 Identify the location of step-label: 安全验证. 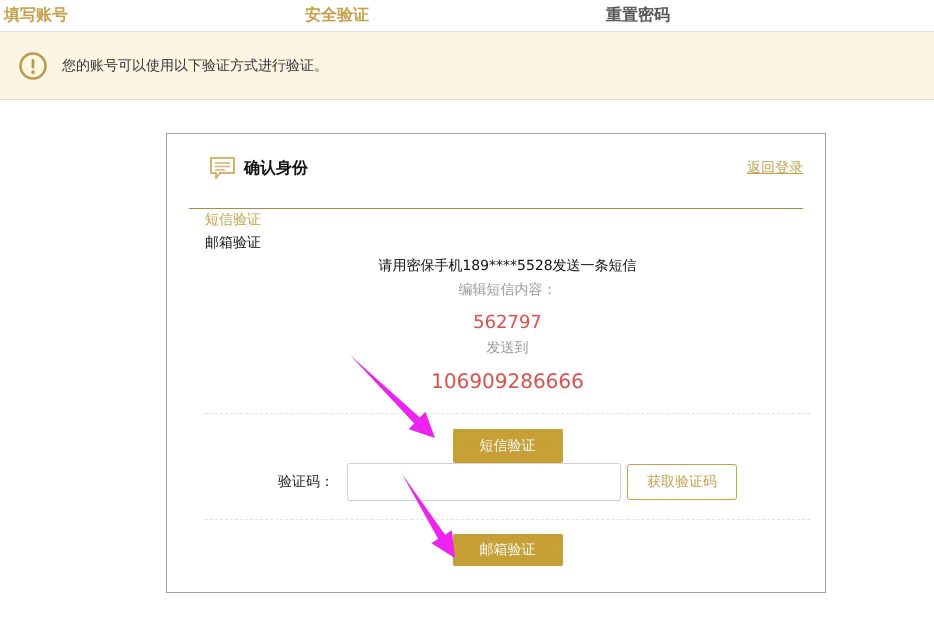
(337, 15).